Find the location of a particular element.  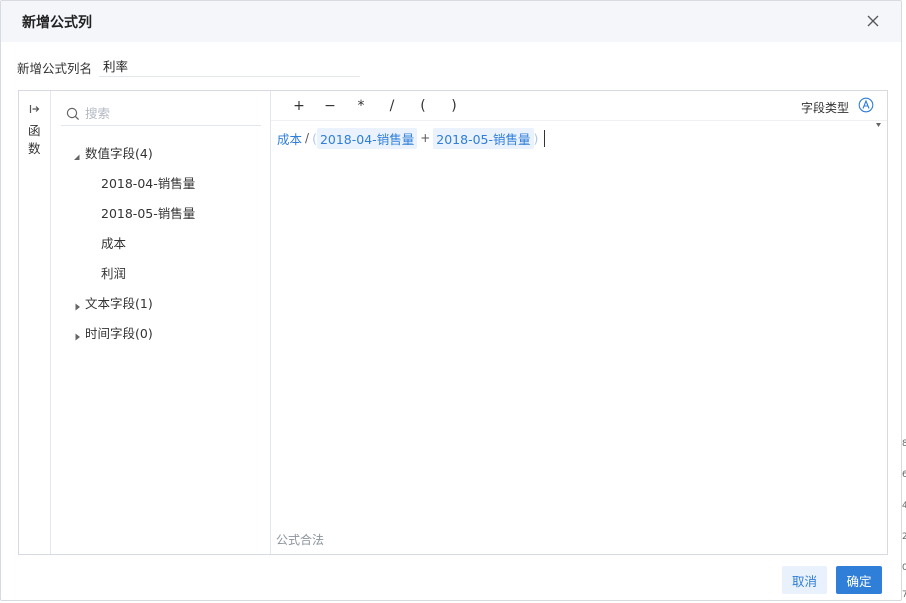

search-box is located at coordinates (161, 114).